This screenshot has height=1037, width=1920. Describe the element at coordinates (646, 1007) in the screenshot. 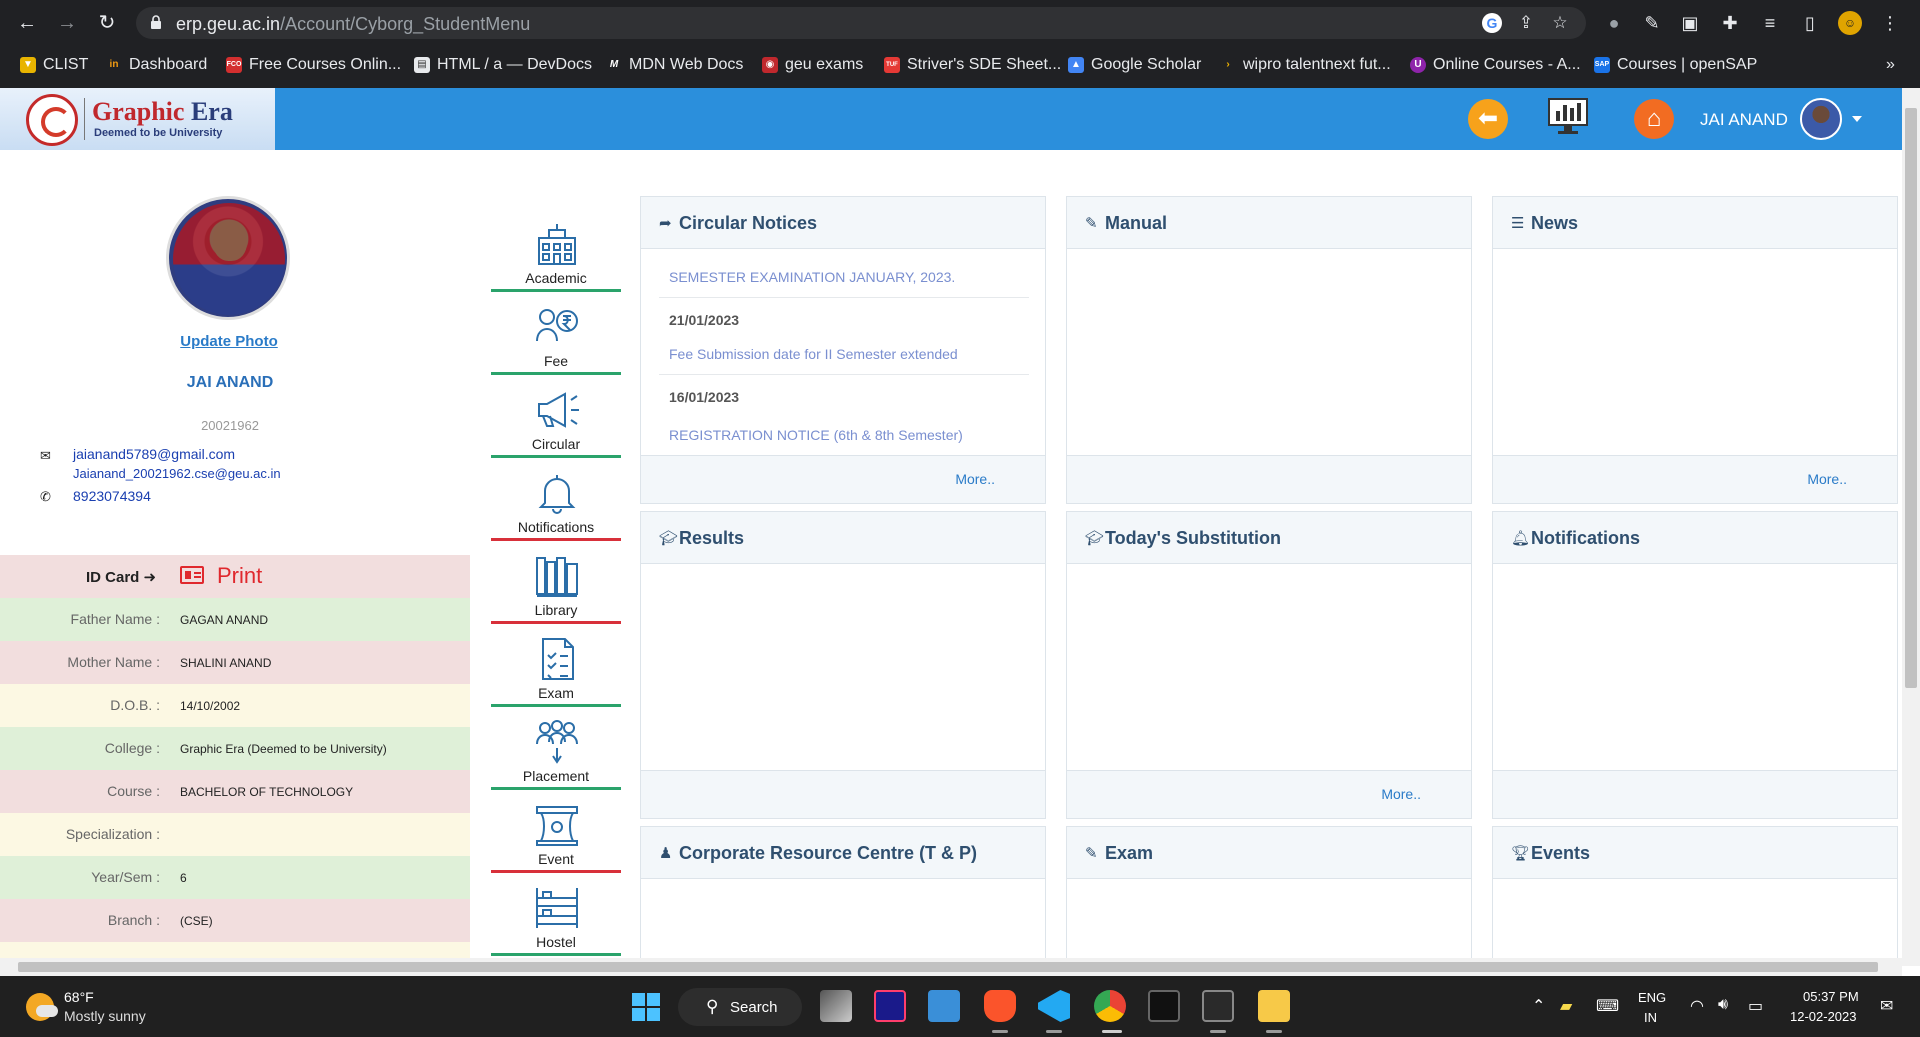

I see `windows-start-icon` at that location.